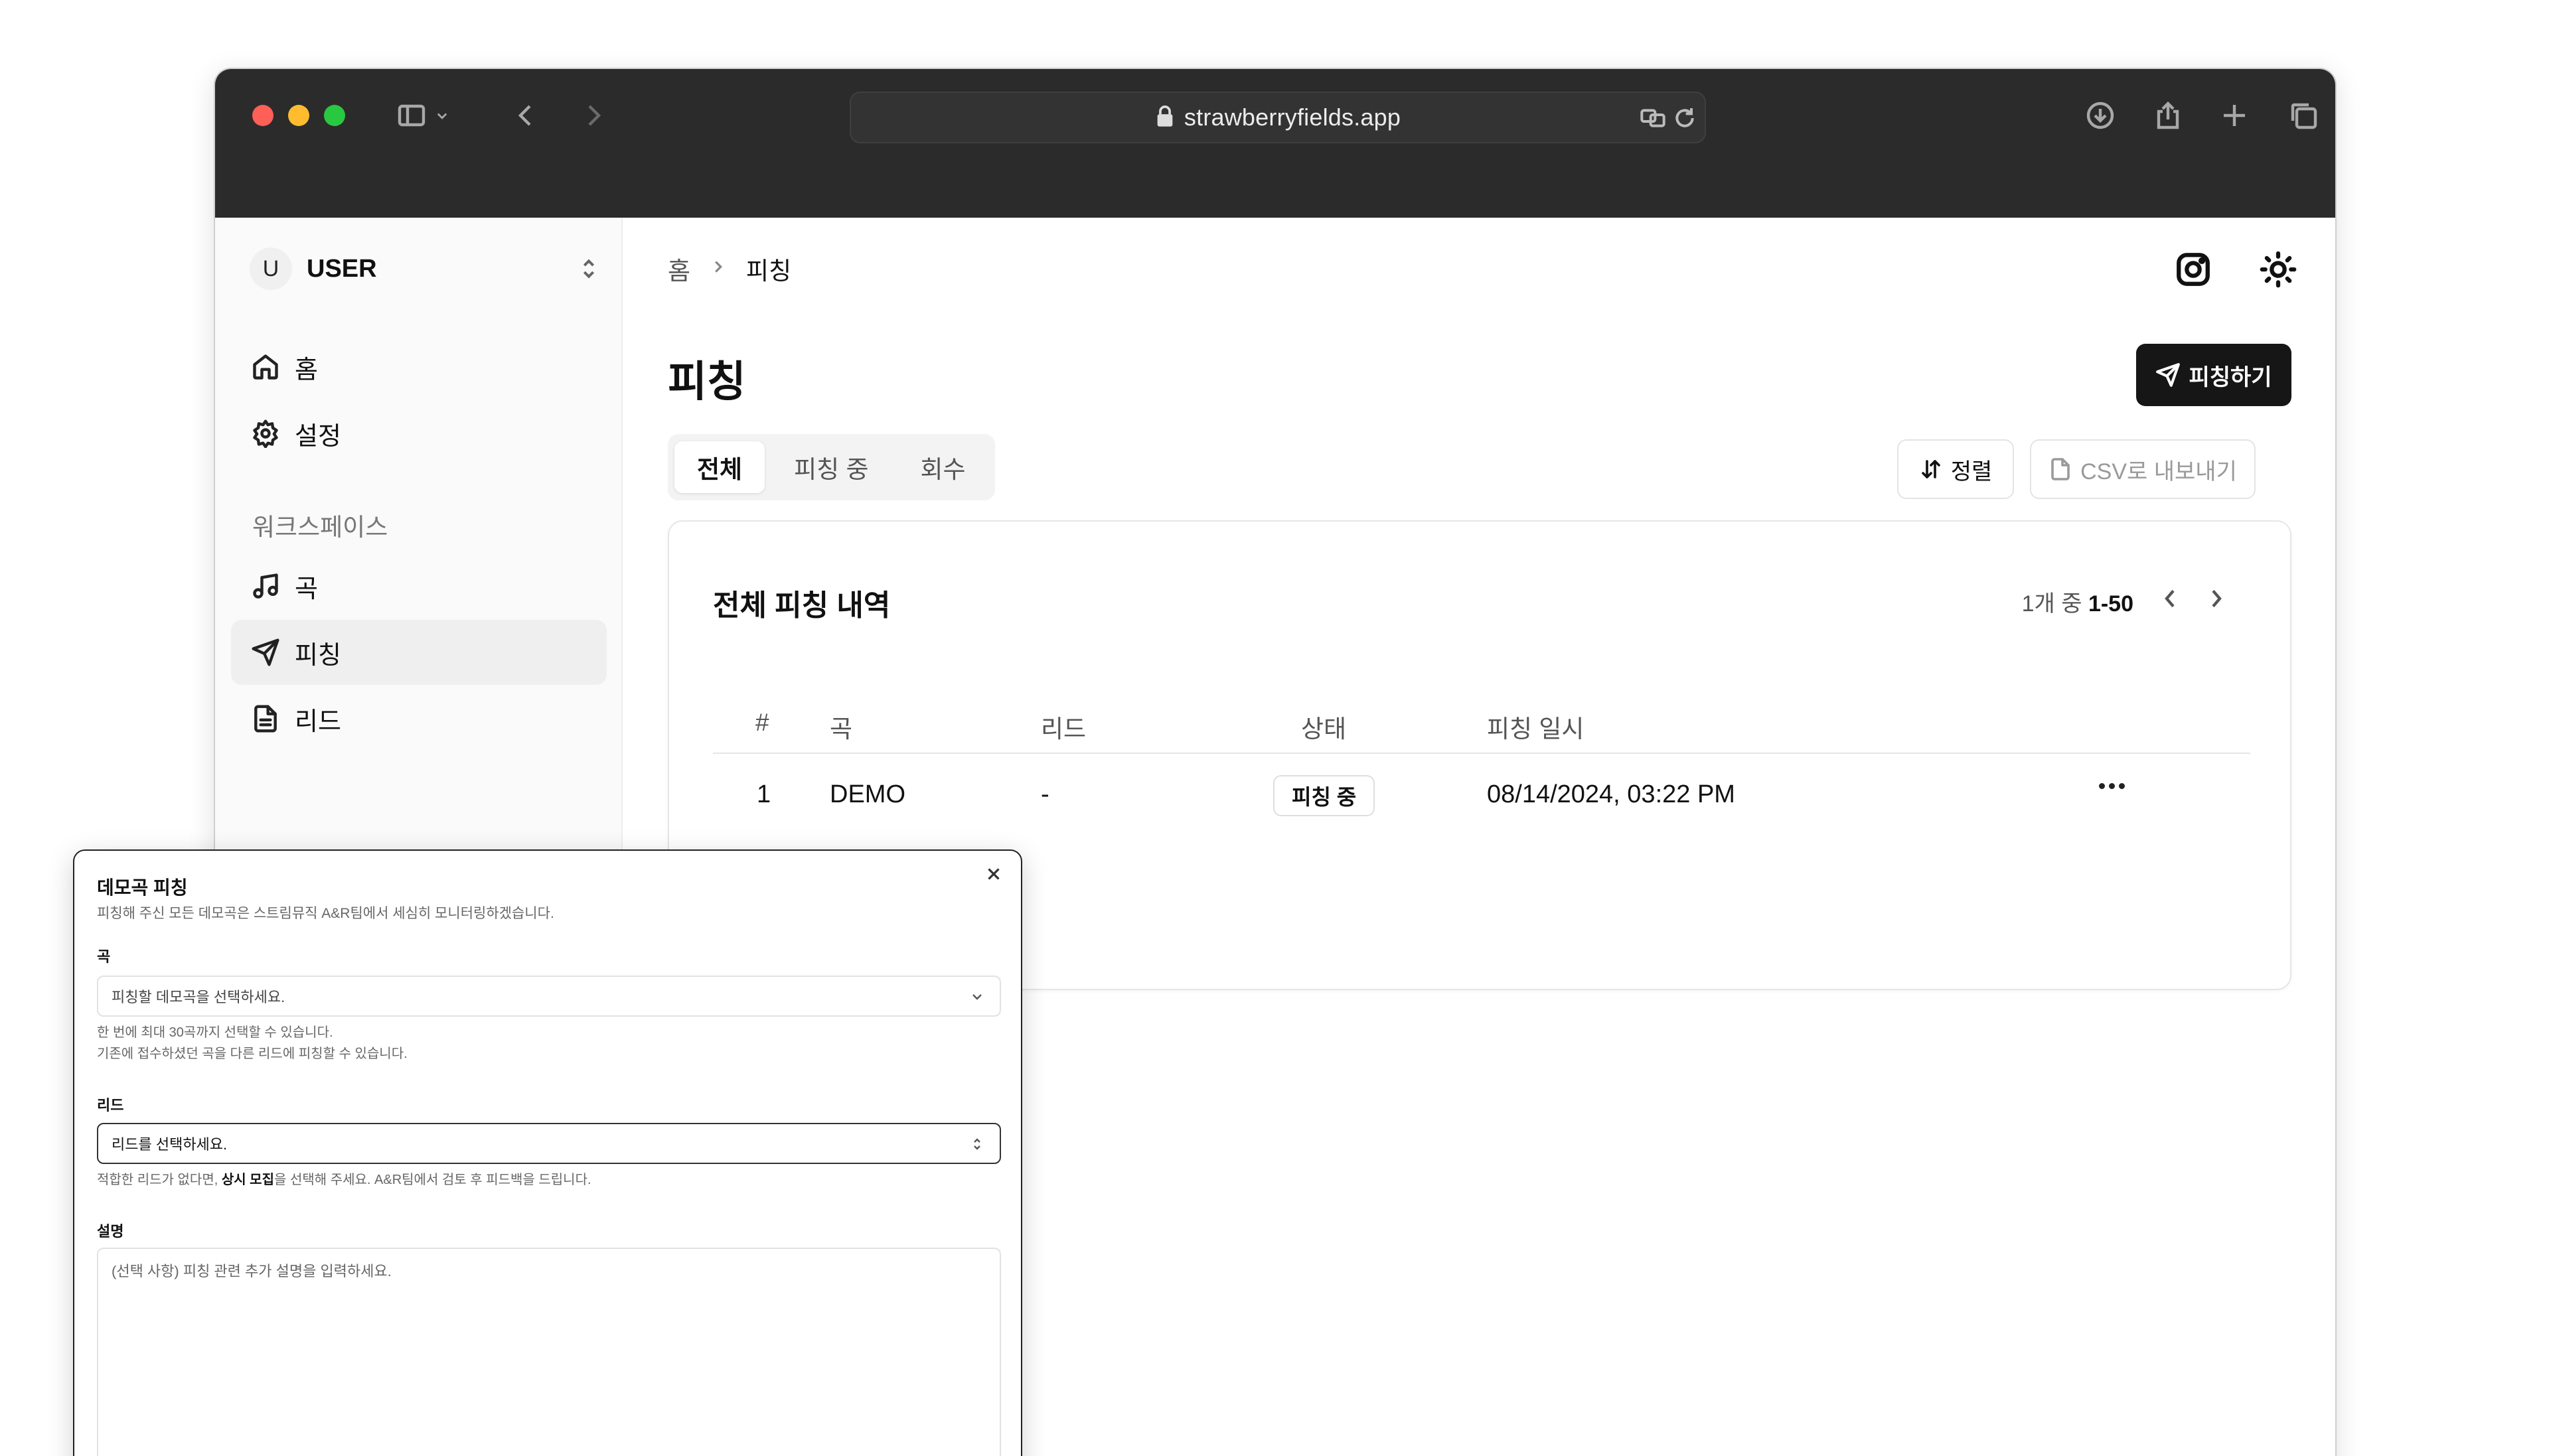 Image resolution: width=2549 pixels, height=1456 pixels. Describe the element at coordinates (419, 586) in the screenshot. I see `sidebar-item-songs: 곡` at that location.